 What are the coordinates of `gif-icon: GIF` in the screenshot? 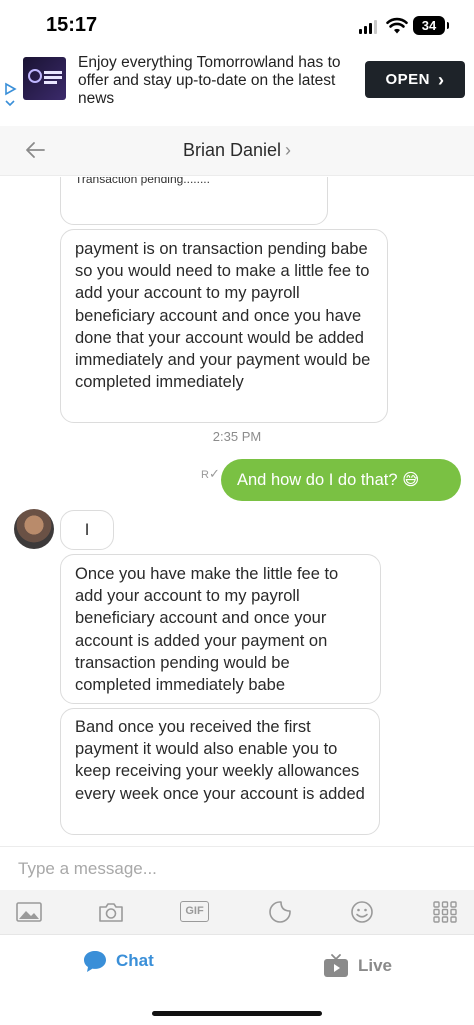 It's located at (194, 911).